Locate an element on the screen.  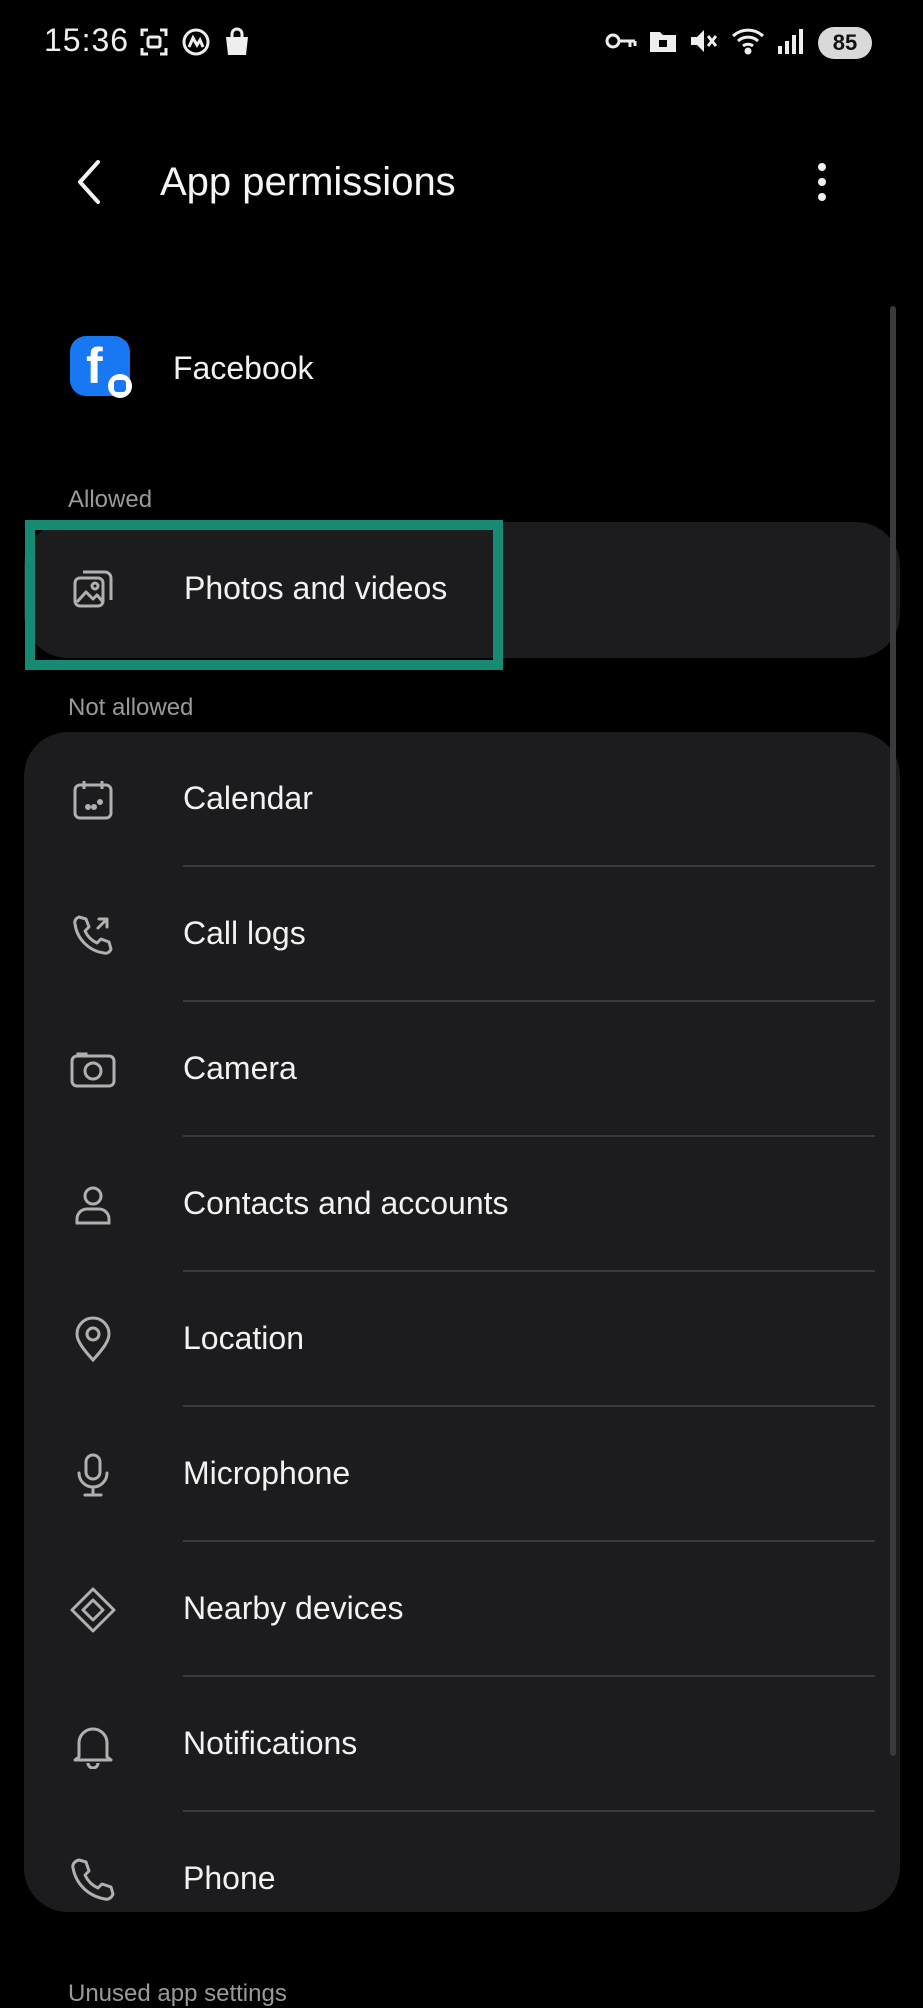
permission-row-photos-and-videos: Photos and videos is located at coordinates (462, 589).